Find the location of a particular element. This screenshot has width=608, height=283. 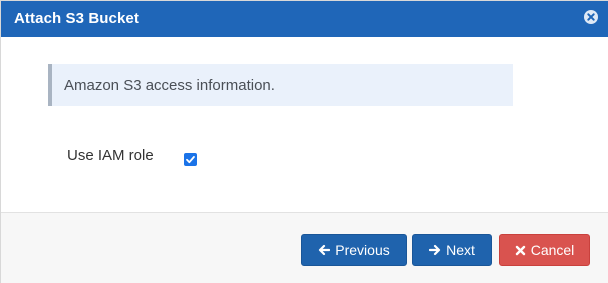

next-button: Next is located at coordinates (452, 250).